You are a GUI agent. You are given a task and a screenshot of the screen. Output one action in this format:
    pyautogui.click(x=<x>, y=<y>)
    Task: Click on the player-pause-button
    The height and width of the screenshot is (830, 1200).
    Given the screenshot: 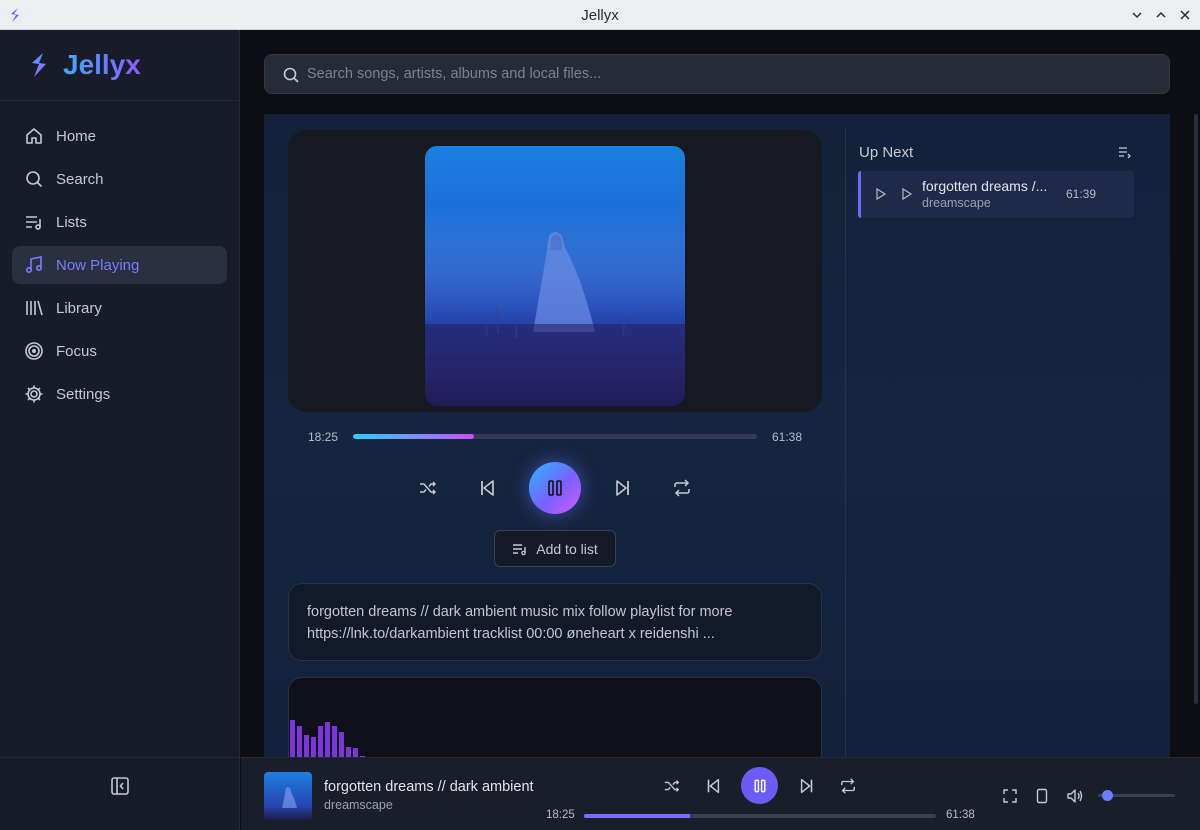 What is the action you would take?
    pyautogui.click(x=759, y=785)
    